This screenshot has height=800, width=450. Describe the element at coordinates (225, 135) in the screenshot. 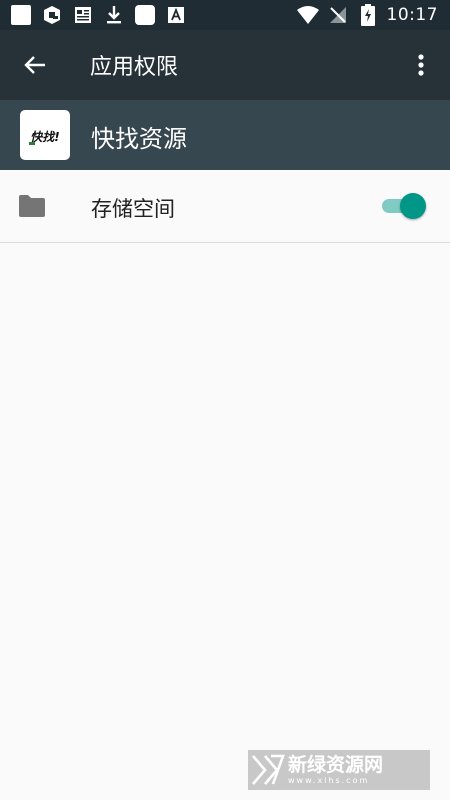

I see `app-header: 快找! 快找资源` at that location.